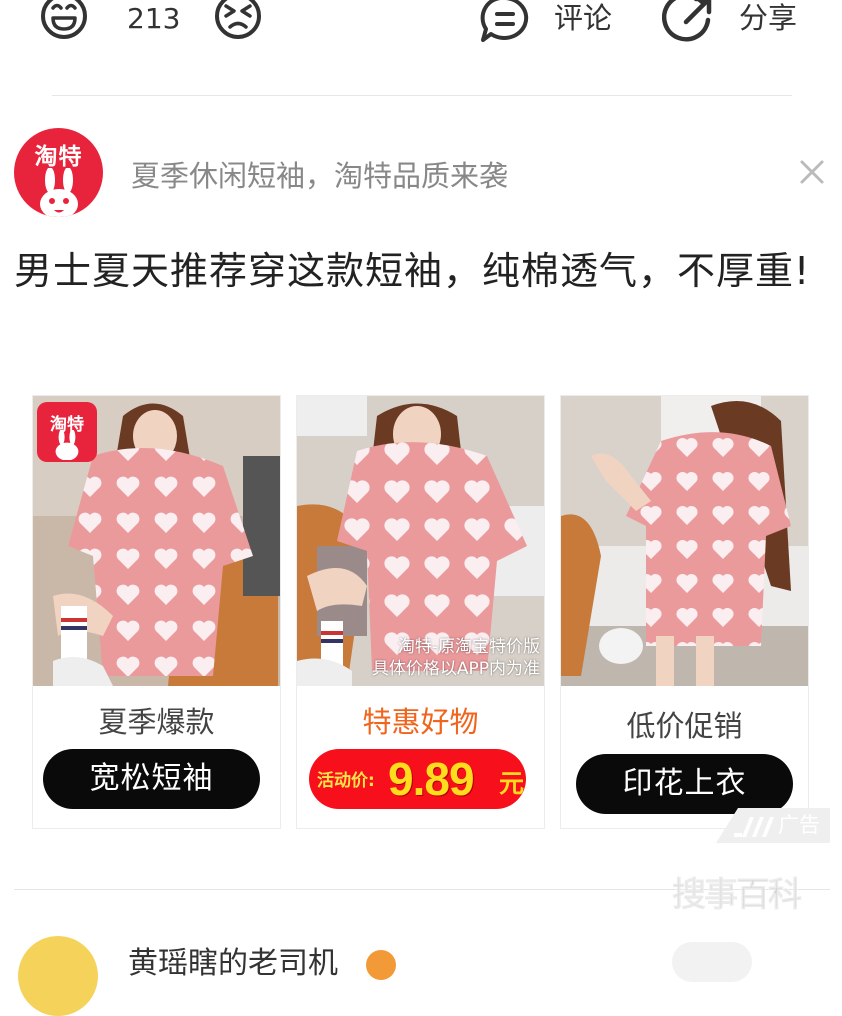 The height and width of the screenshot is (1016, 842). I want to click on product-card: 低价促销 印花上衣, so click(684, 612).